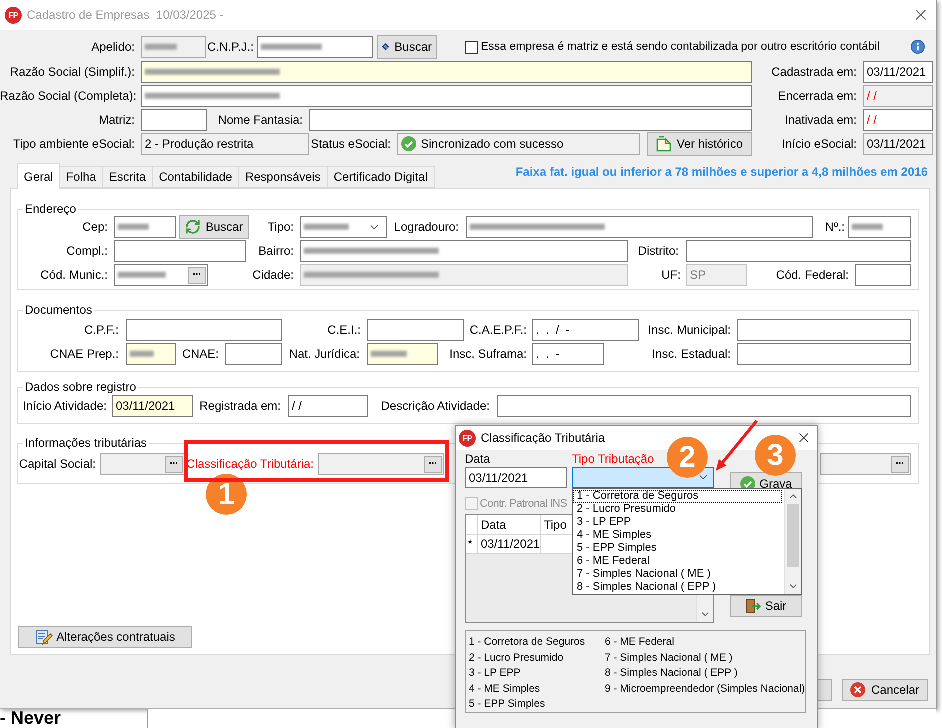  Describe the element at coordinates (664, 144) in the screenshot. I see `document-icon` at that location.